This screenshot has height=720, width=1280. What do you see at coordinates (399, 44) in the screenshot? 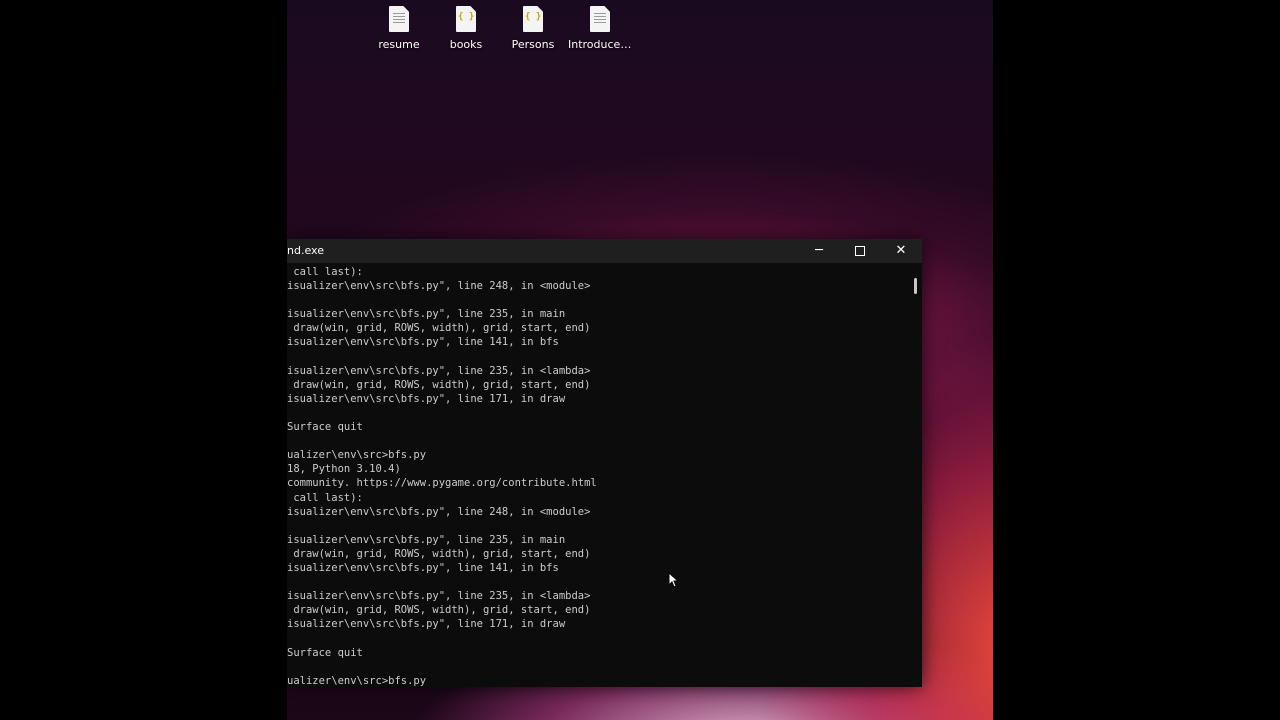
I see `desktop-icon-label: resume` at bounding box center [399, 44].